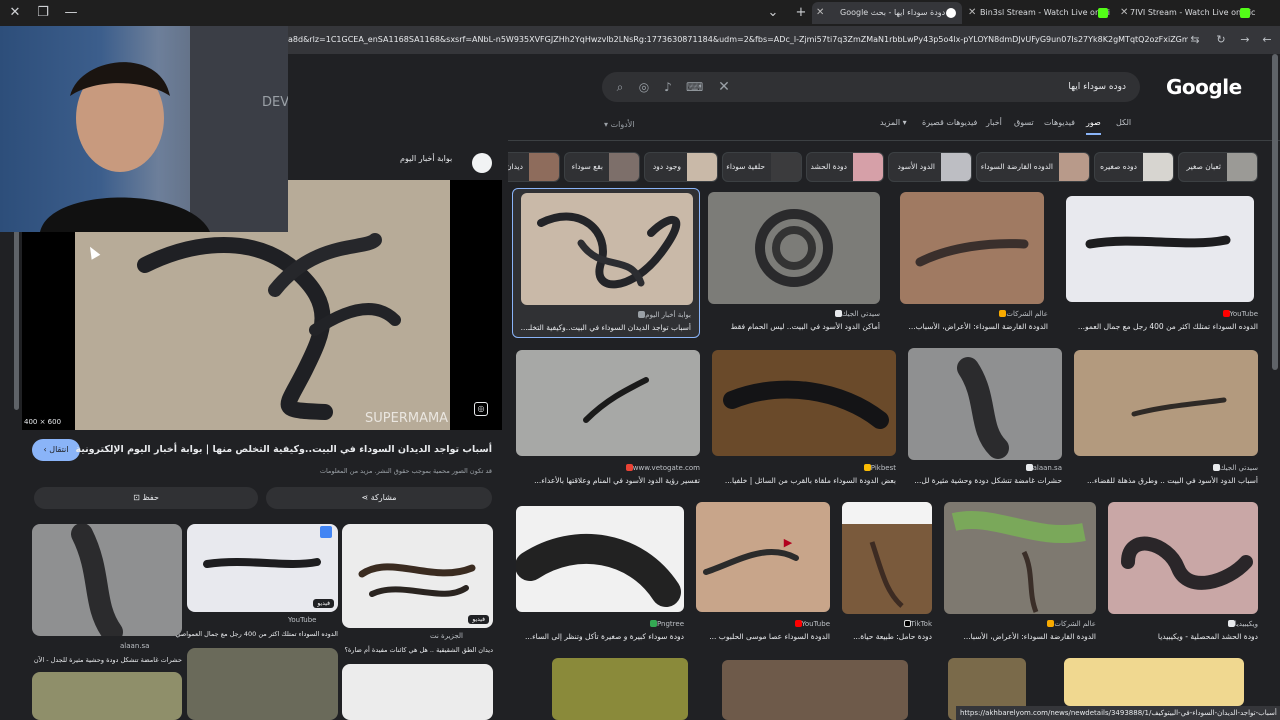 The width and height of the screenshot is (1280, 720). I want to click on tab-videos: فيديوهات, so click(1059, 122).